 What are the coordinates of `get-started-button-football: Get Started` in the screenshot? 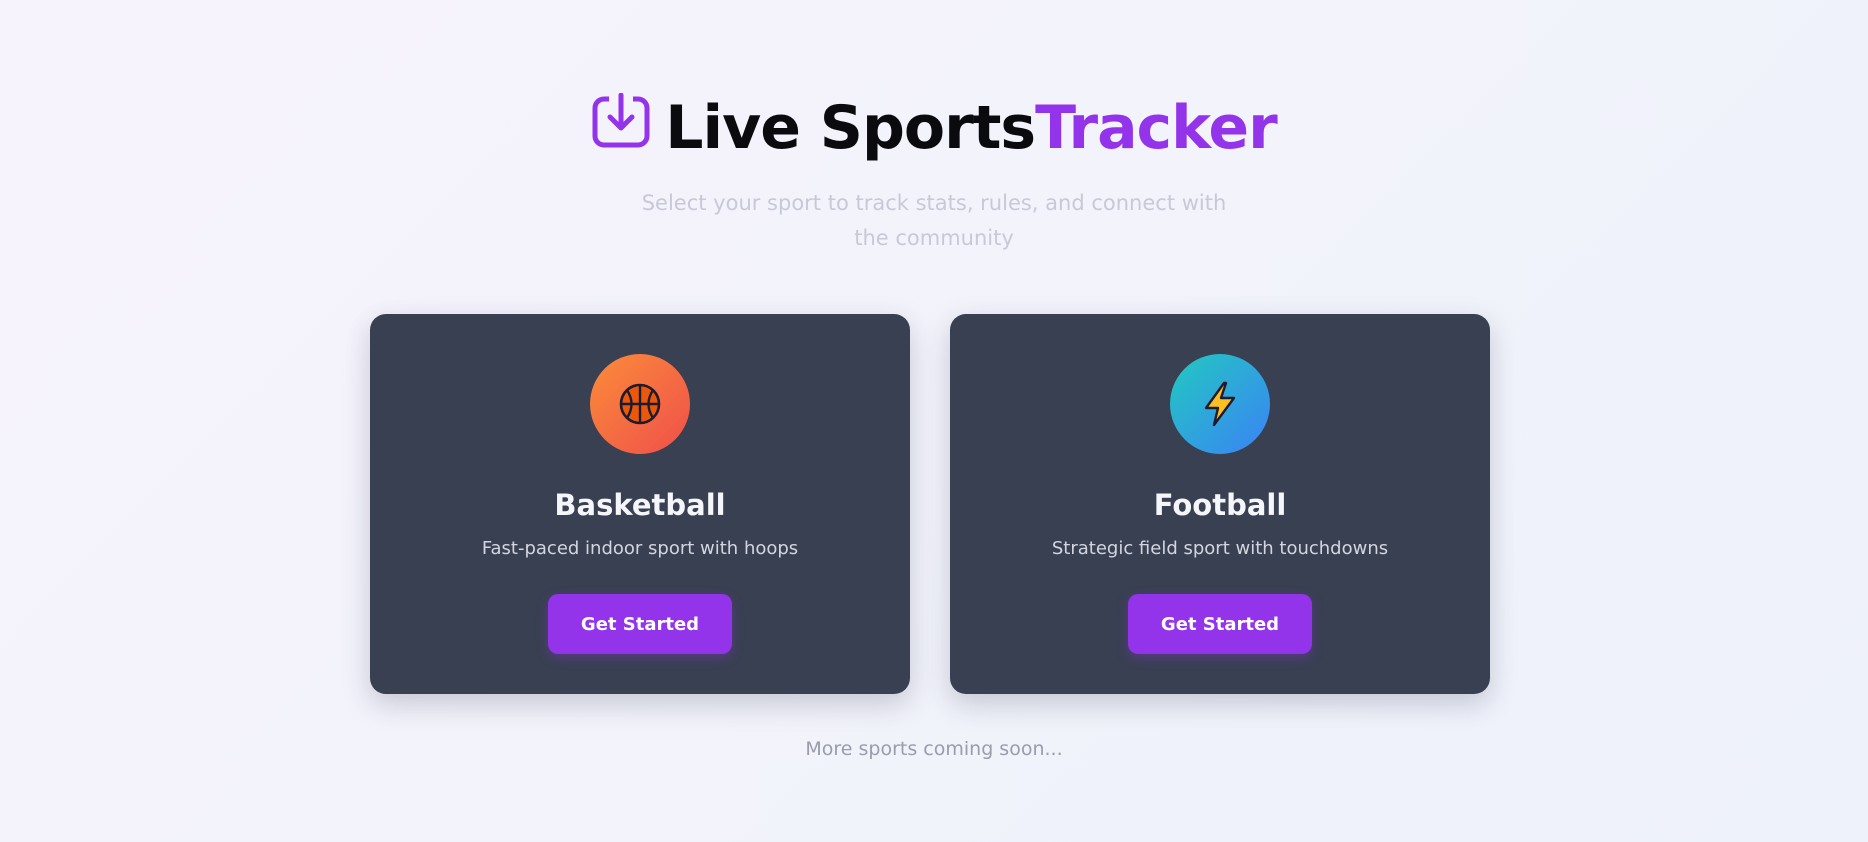 It's located at (1220, 624).